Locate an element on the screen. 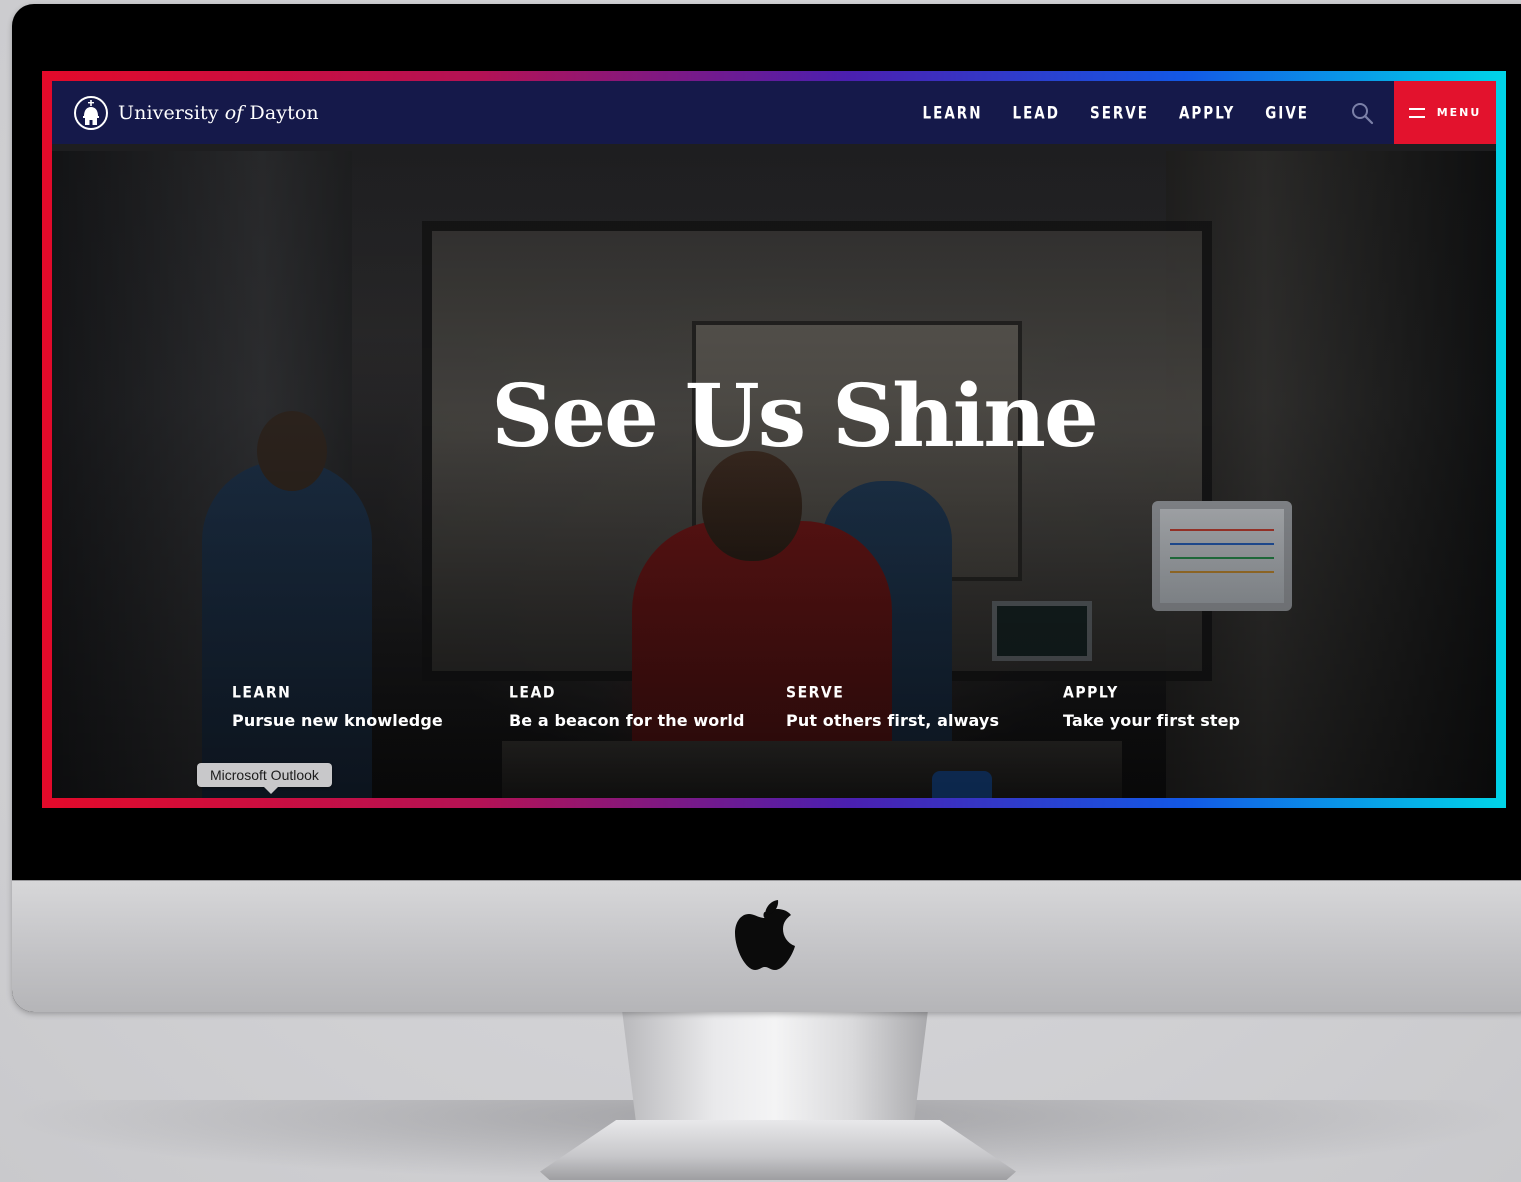 This screenshot has width=1521, height=1182. brand-name: University of Dayton is located at coordinates (218, 113).